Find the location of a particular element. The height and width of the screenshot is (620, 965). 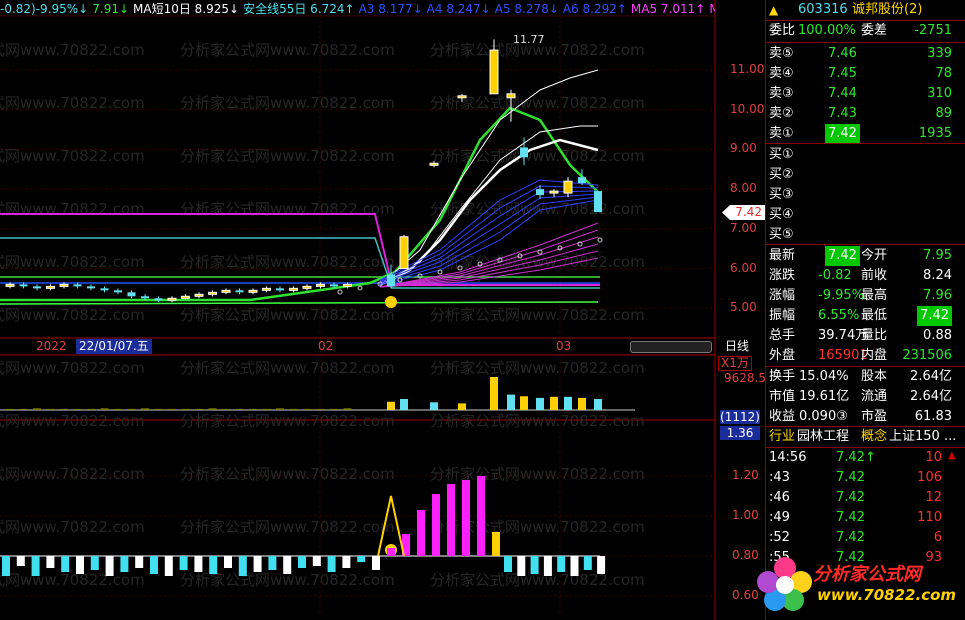

stat-label: 最新 is located at coordinates (782, 255).